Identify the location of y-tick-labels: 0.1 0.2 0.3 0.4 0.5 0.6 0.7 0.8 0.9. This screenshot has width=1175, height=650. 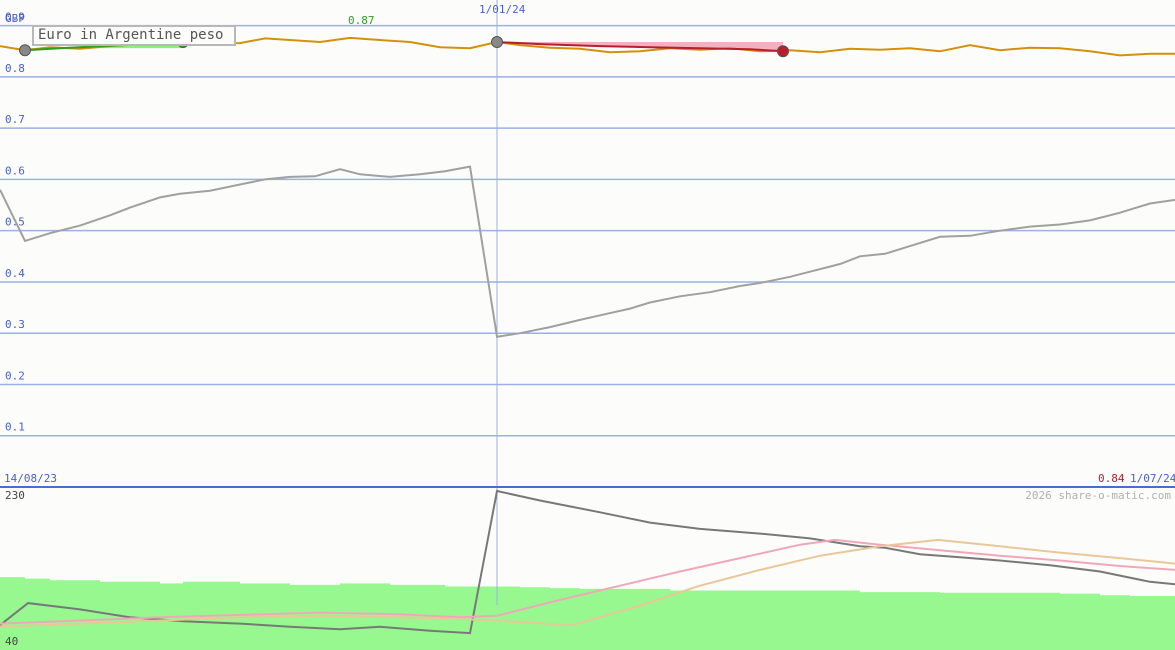
(15, 222).